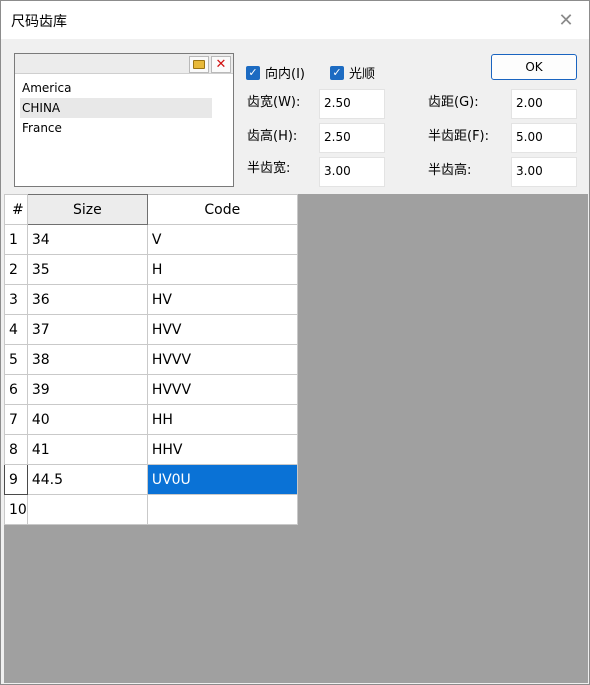  I want to click on table-row: 6 39 HVVV, so click(151, 389).